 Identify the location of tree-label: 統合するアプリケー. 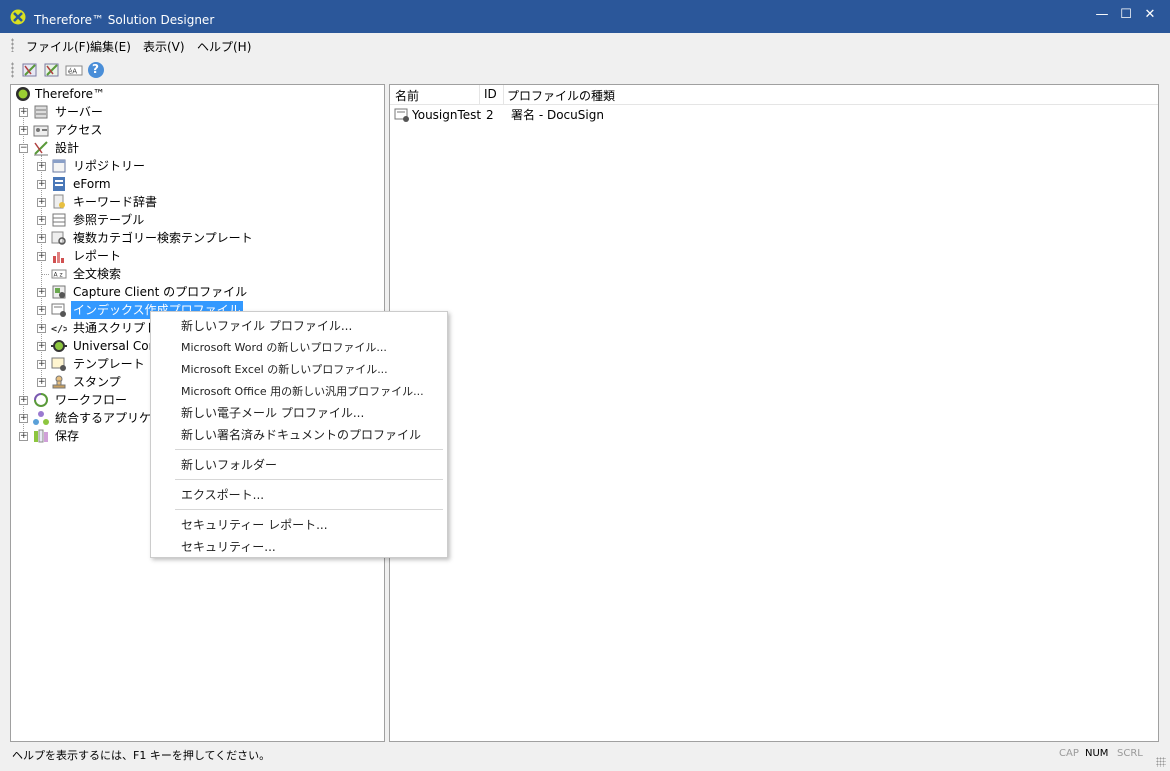
(109, 418).